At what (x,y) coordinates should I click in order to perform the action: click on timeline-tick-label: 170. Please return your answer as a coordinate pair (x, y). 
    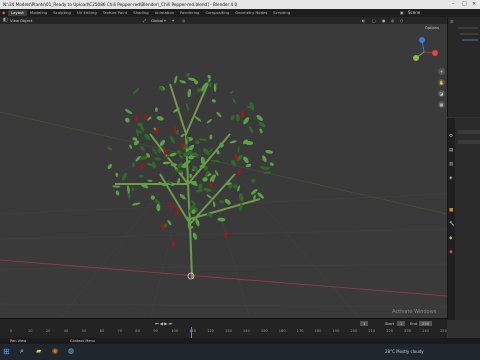
    Looking at the image, I should click on (300, 331).